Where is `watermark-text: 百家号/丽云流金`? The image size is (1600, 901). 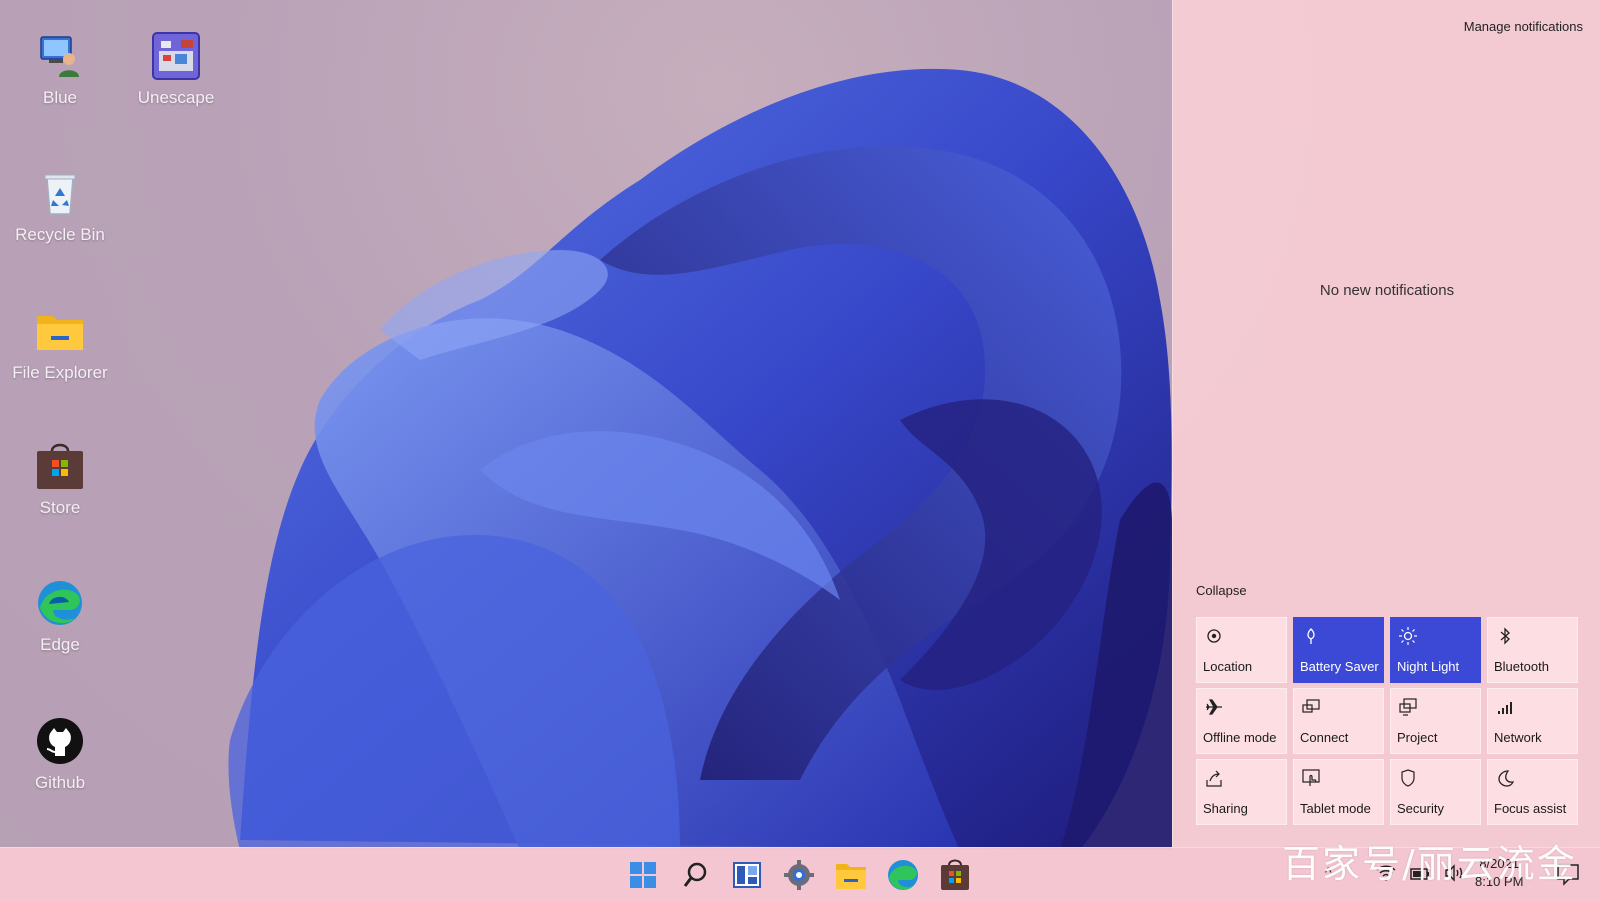
watermark-text: 百家号/丽云流金 is located at coordinates (1429, 864).